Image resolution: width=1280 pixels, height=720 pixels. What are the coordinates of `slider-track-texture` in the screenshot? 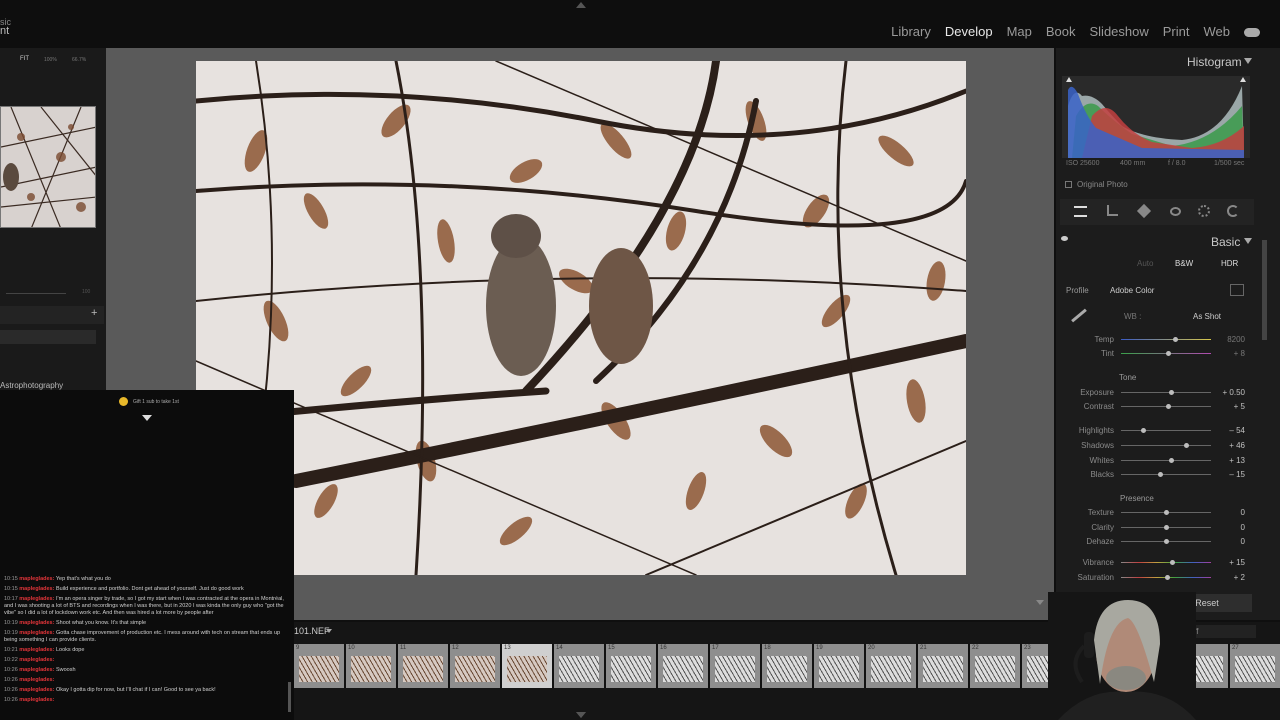 It's located at (1166, 512).